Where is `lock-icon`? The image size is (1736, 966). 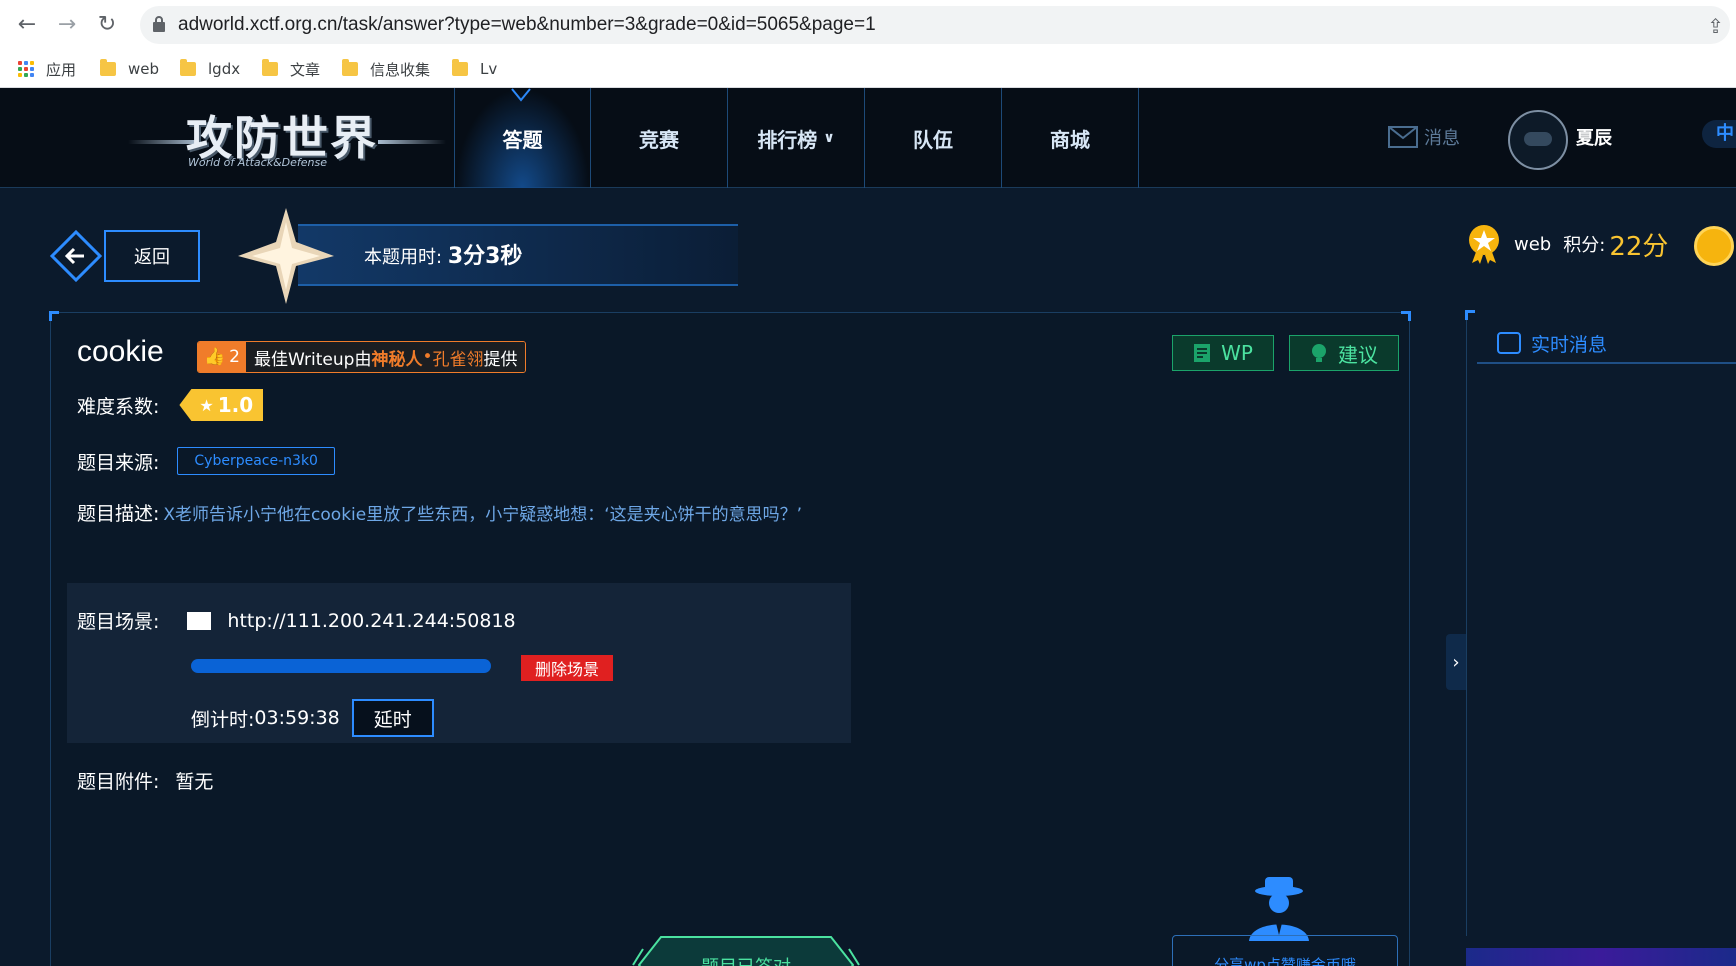
lock-icon is located at coordinates (159, 24).